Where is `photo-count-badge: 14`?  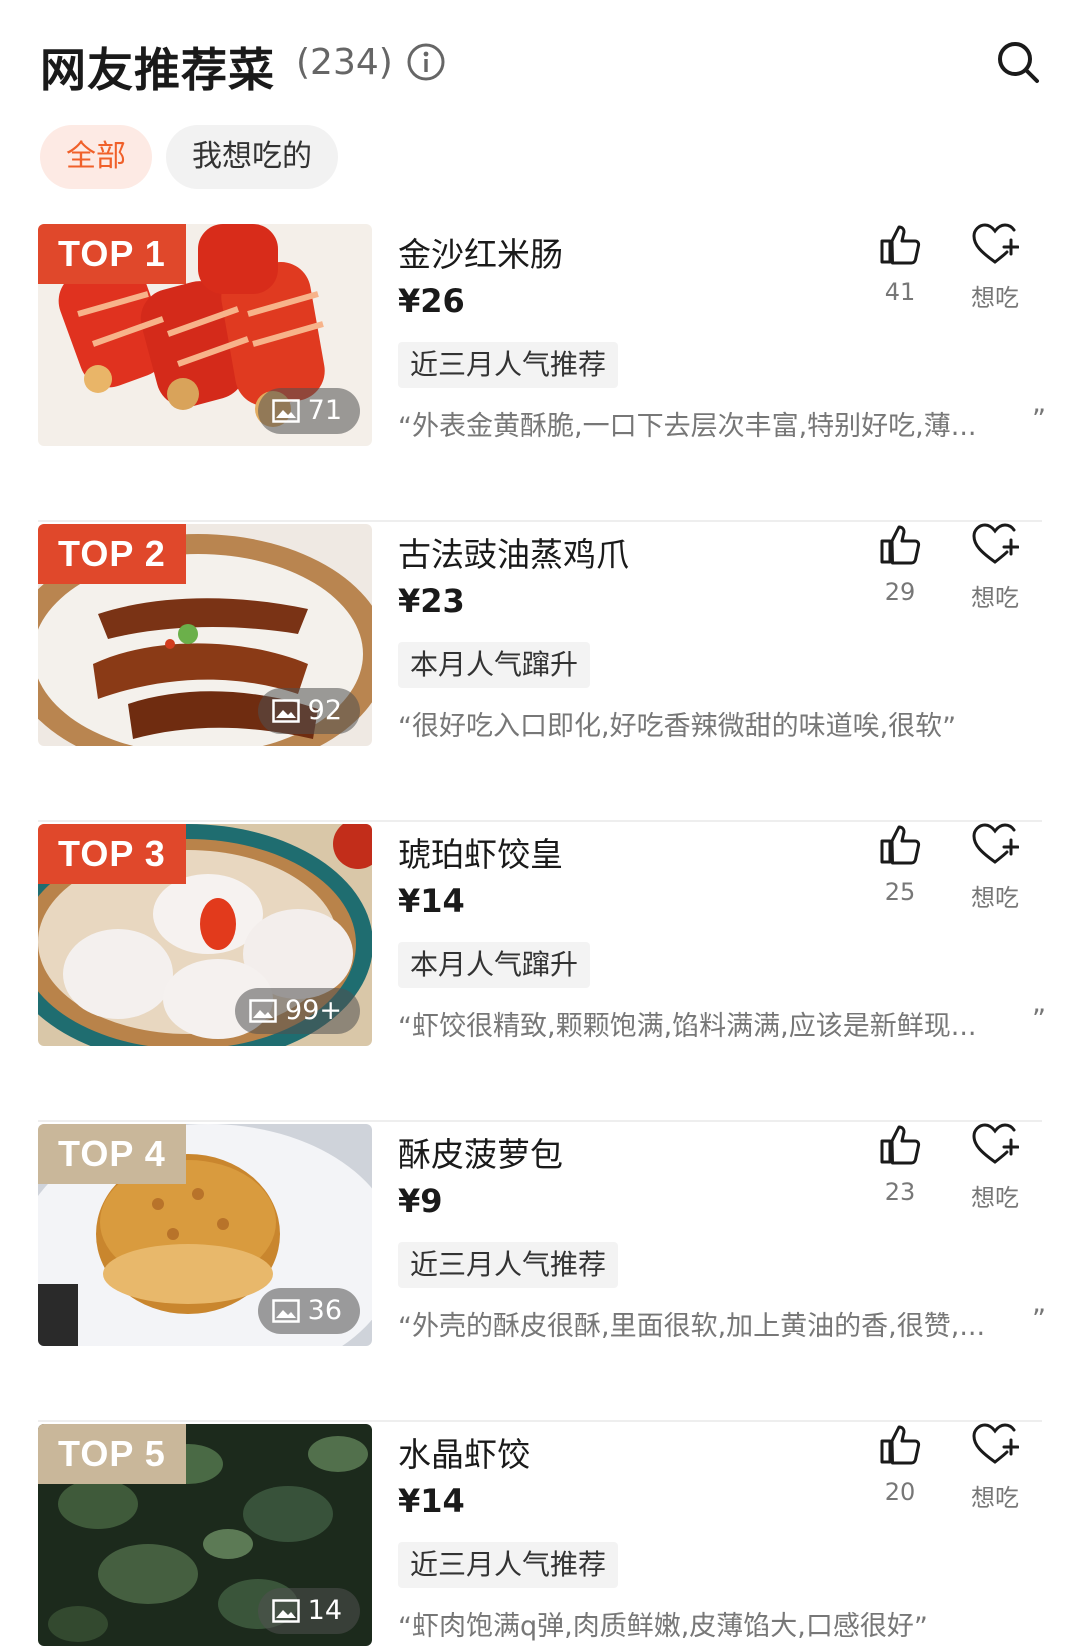
photo-count-badge: 14 is located at coordinates (308, 1611).